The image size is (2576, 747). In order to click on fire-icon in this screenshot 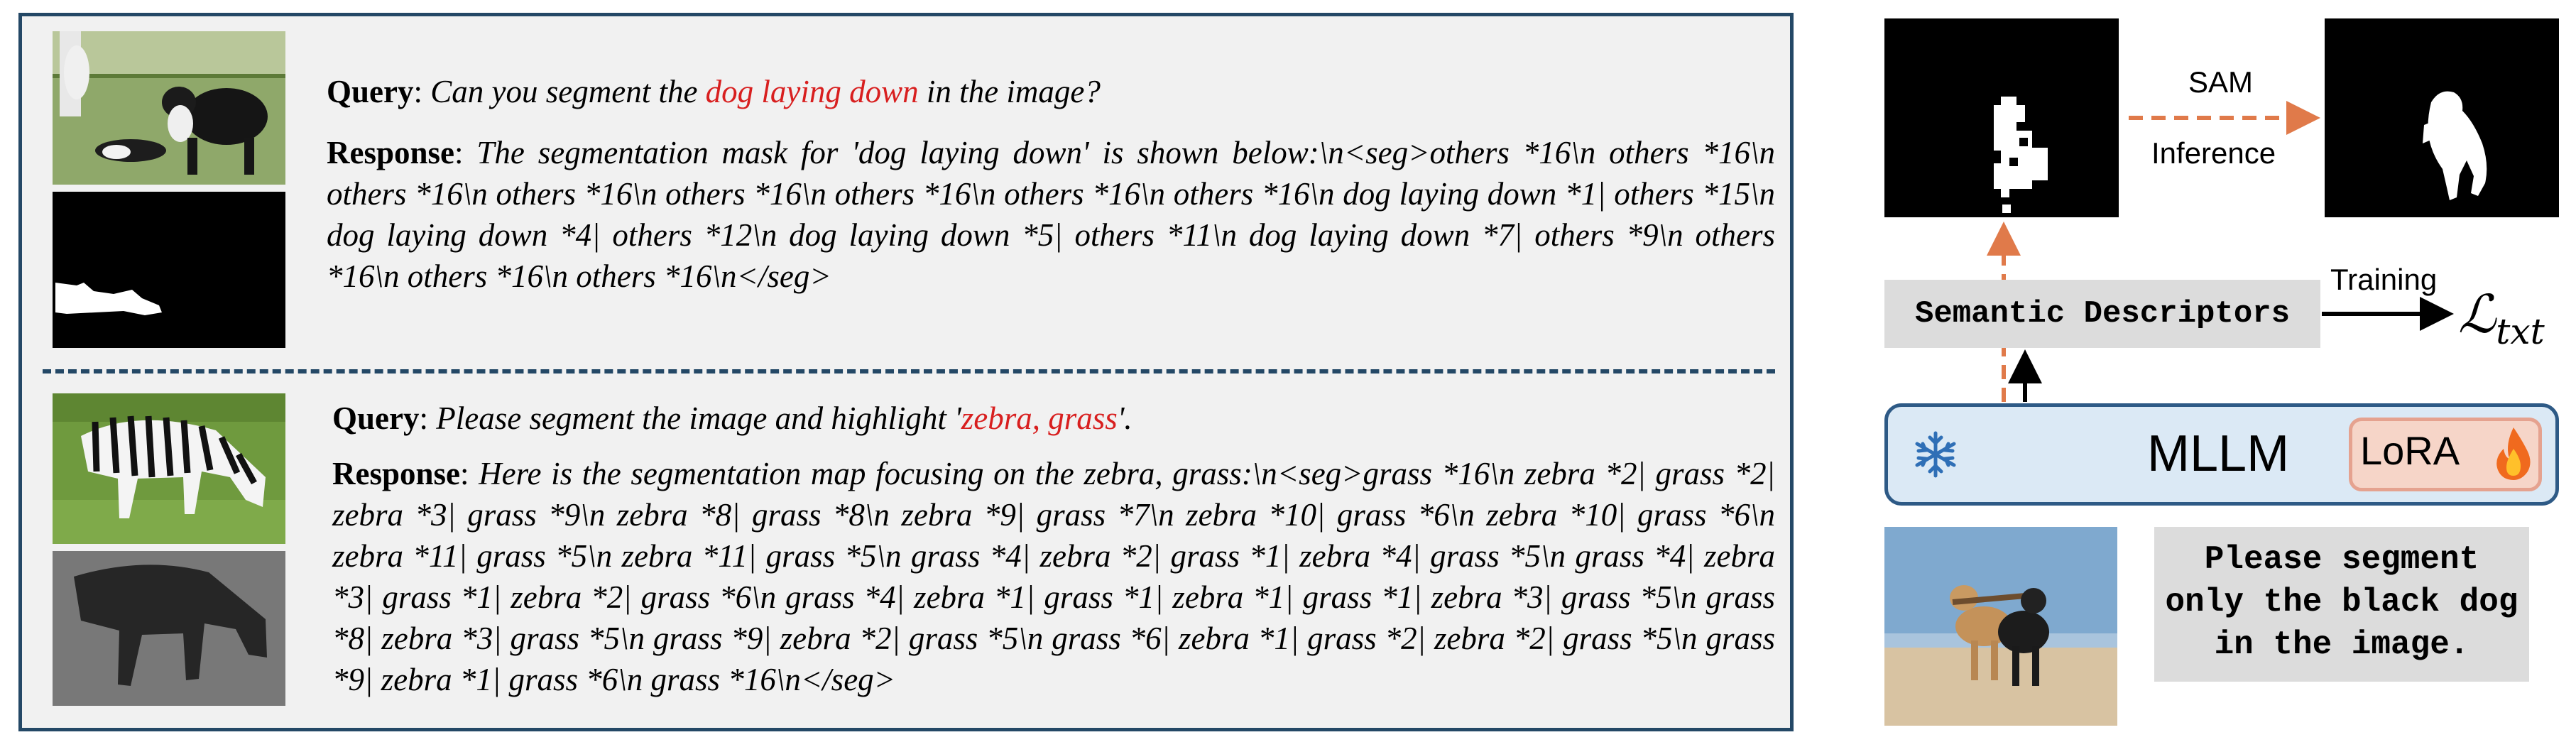, I will do `click(2513, 453)`.